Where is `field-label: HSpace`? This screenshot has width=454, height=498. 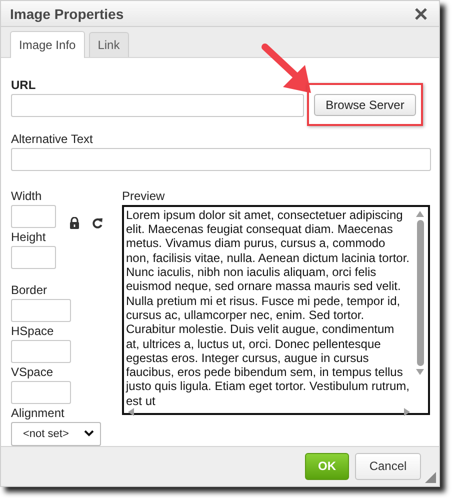
field-label: HSpace is located at coordinates (33, 331).